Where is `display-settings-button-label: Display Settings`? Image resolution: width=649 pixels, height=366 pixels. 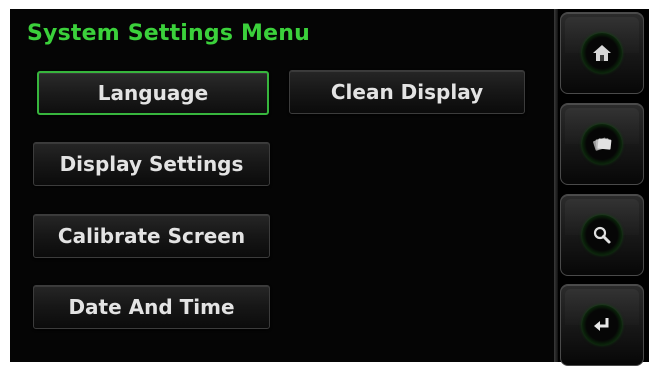
display-settings-button-label: Display Settings is located at coordinates (151, 164).